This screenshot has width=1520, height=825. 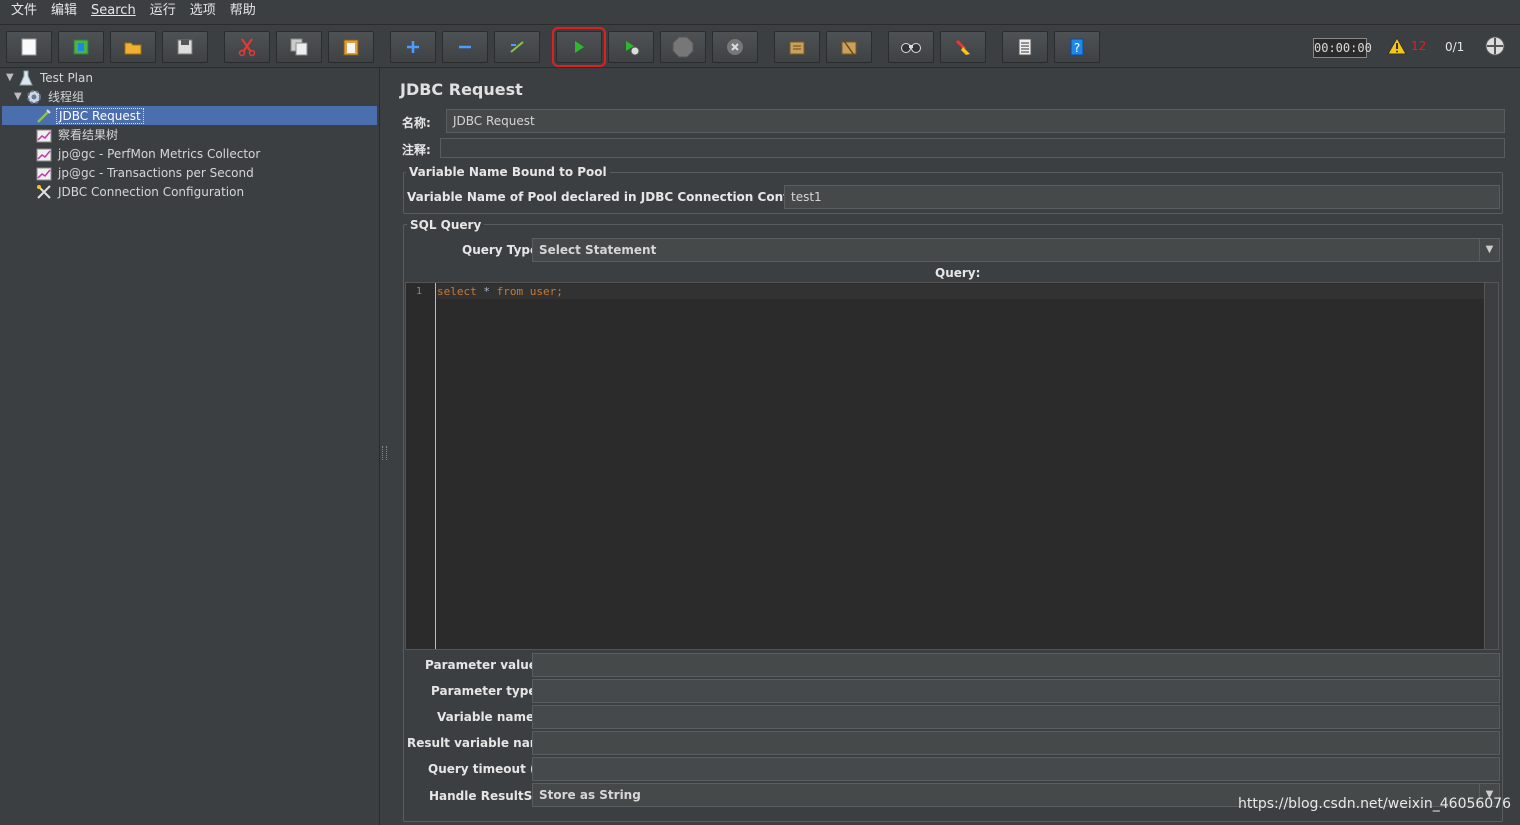 I want to click on menu-help: 帮助, so click(x=243, y=11).